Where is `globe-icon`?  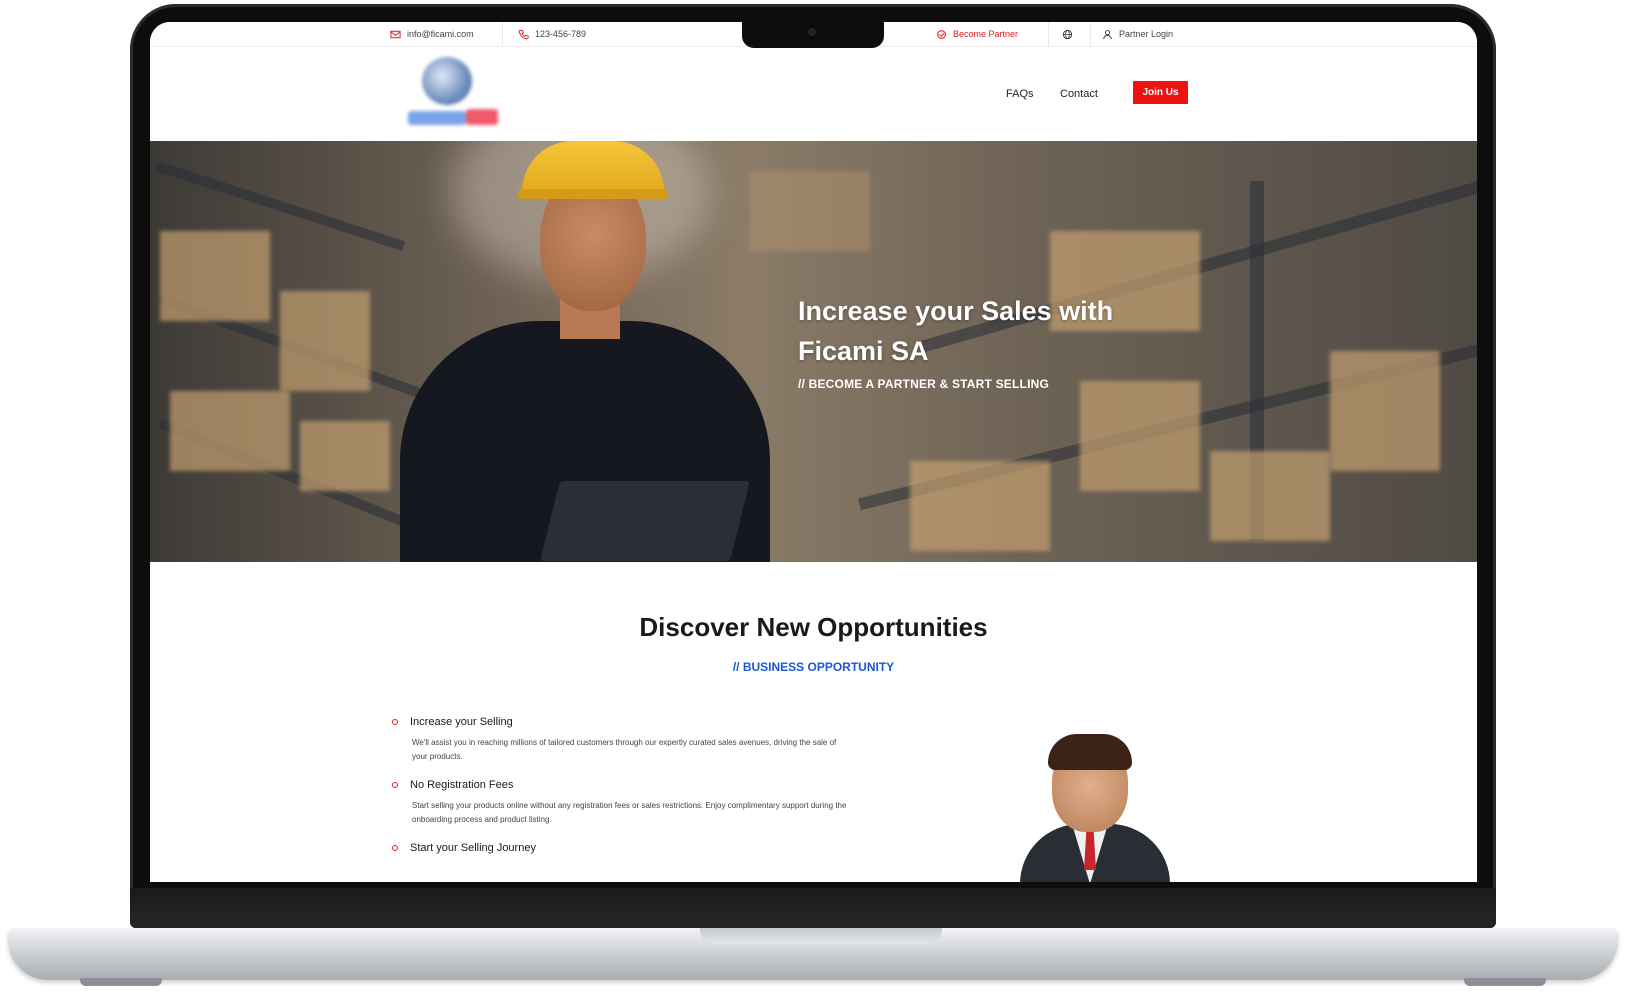 globe-icon is located at coordinates (1067, 34).